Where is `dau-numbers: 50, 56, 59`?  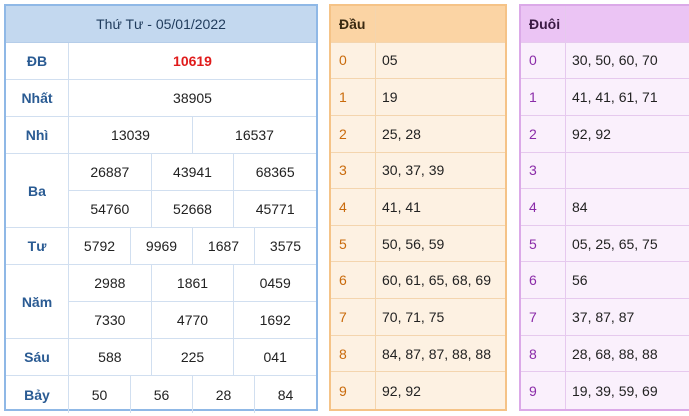 dau-numbers: 50, 56, 59 is located at coordinates (440, 243).